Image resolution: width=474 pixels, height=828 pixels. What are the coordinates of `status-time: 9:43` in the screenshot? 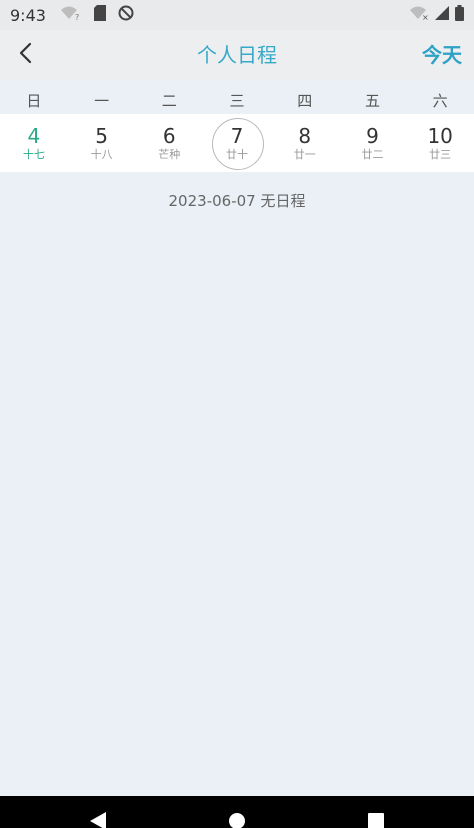 It's located at (28, 15).